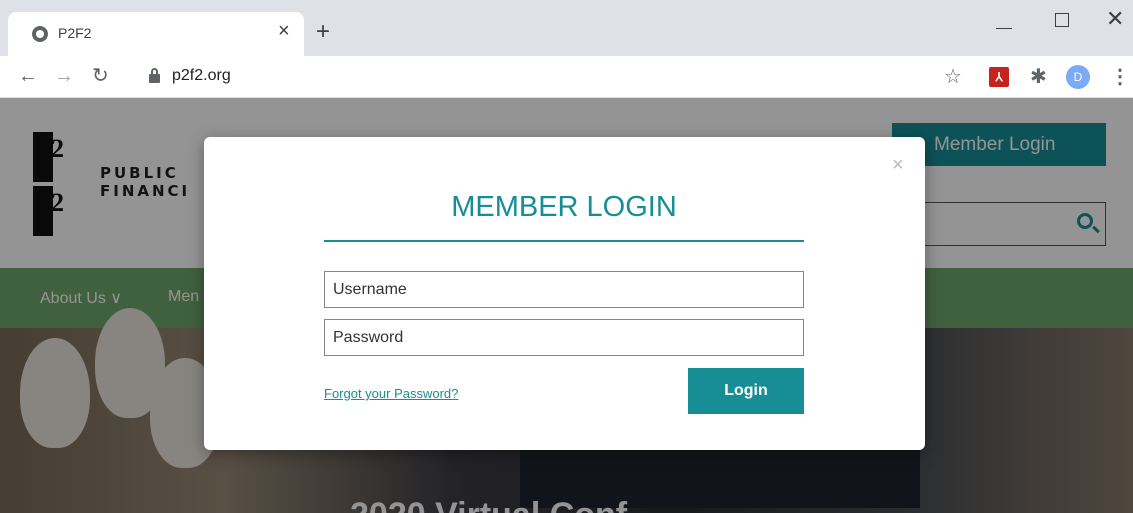 The width and height of the screenshot is (1133, 513). I want to click on bookmark-star-icon: ☆, so click(953, 76).